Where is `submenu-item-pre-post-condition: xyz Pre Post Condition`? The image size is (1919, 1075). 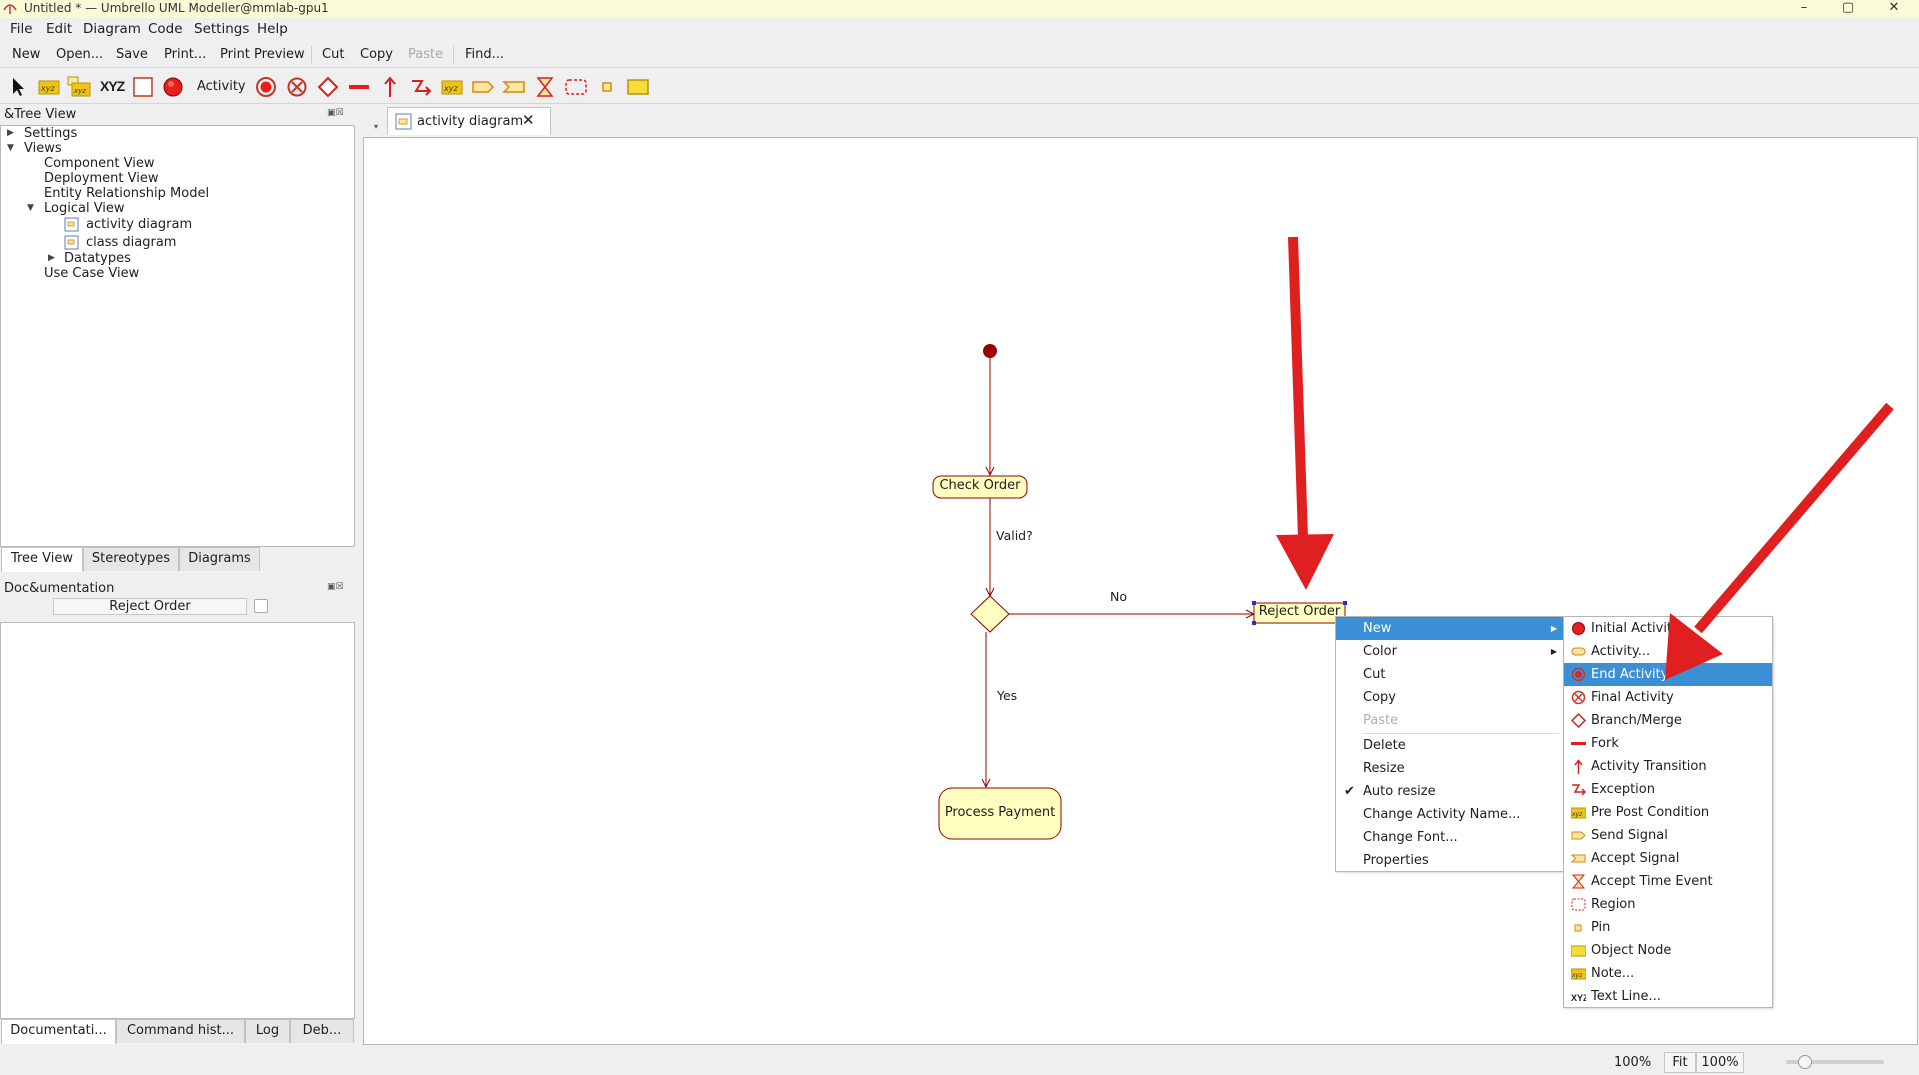
submenu-item-pre-post-condition: xyz Pre Post Condition is located at coordinates (1668, 812).